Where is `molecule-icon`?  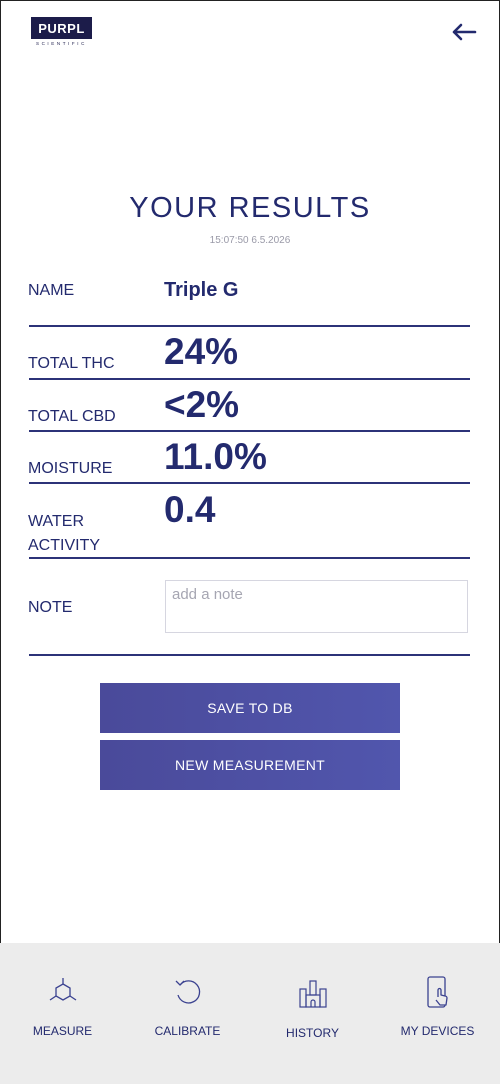 molecule-icon is located at coordinates (62, 989).